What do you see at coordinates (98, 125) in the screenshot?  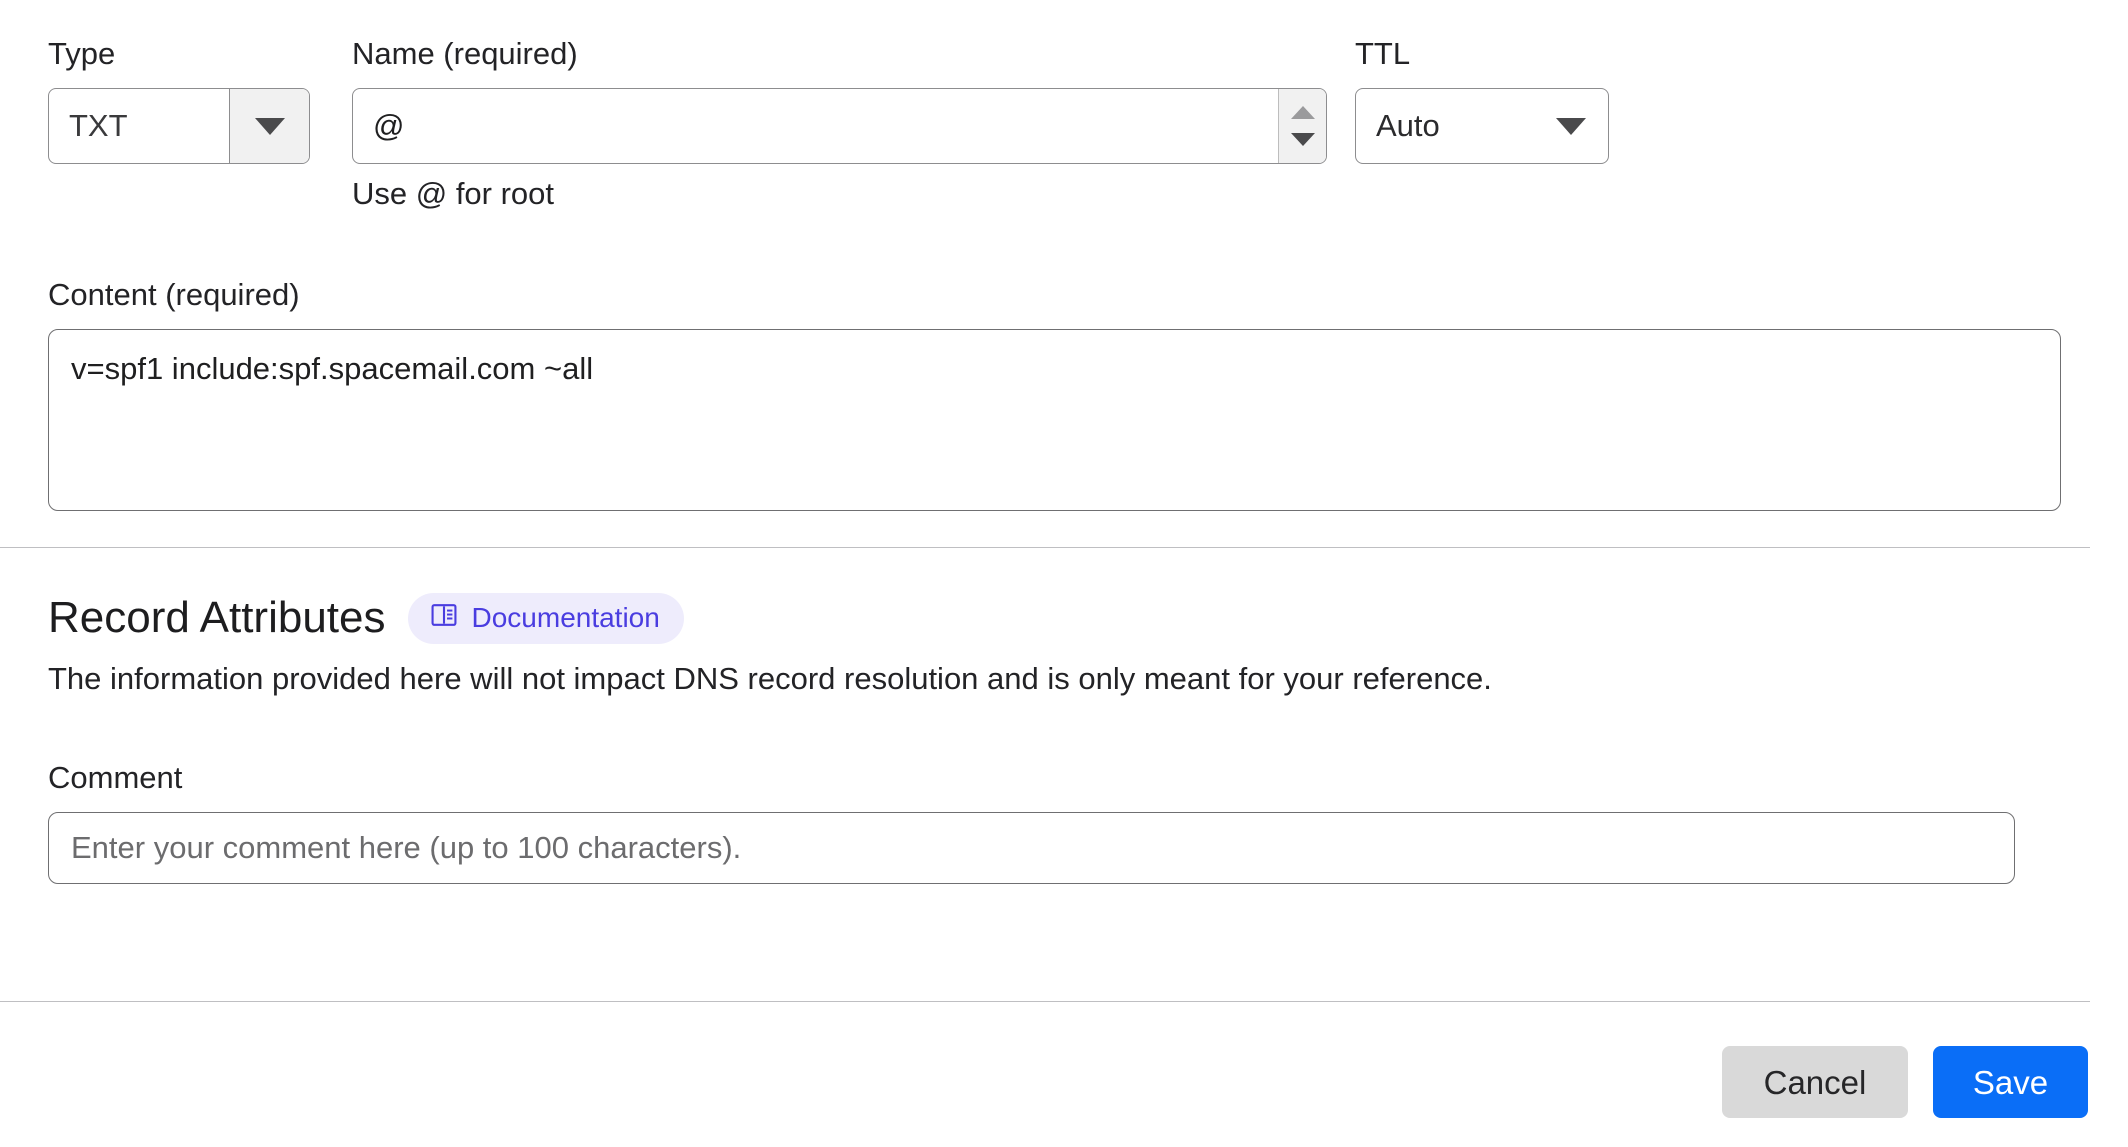 I see `type-select-value: TXT` at bounding box center [98, 125].